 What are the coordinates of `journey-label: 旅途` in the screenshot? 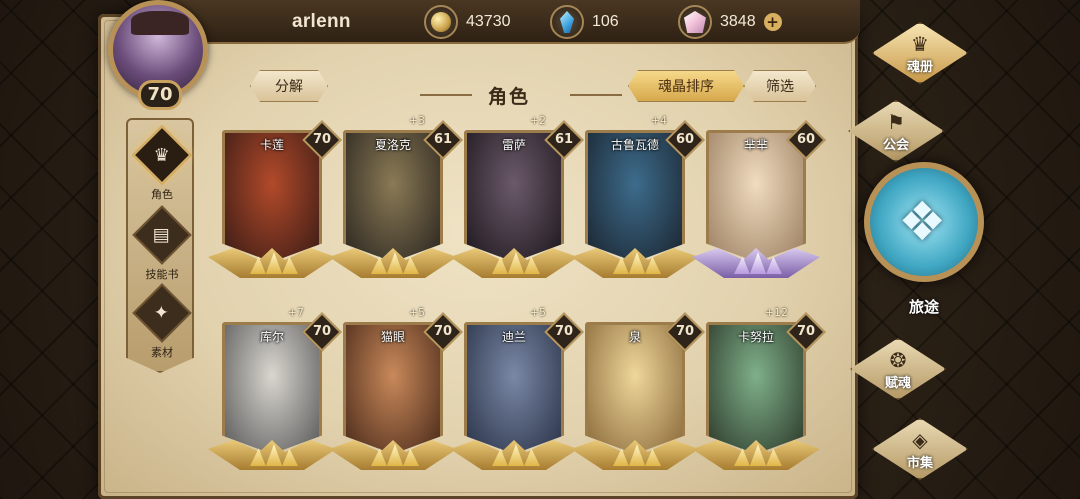 It's located at (923, 307).